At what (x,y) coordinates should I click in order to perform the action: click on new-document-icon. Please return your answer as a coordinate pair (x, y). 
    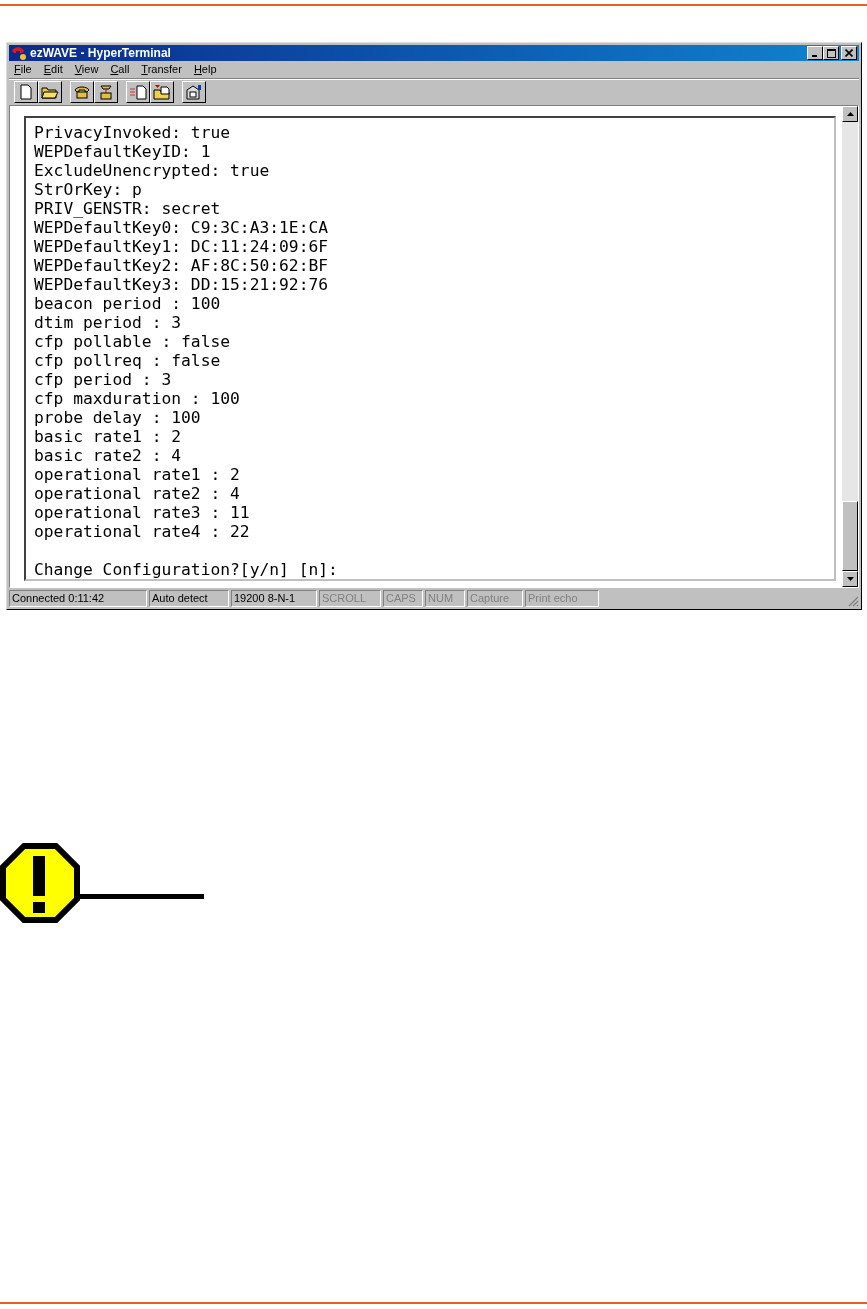
    Looking at the image, I should click on (26, 91).